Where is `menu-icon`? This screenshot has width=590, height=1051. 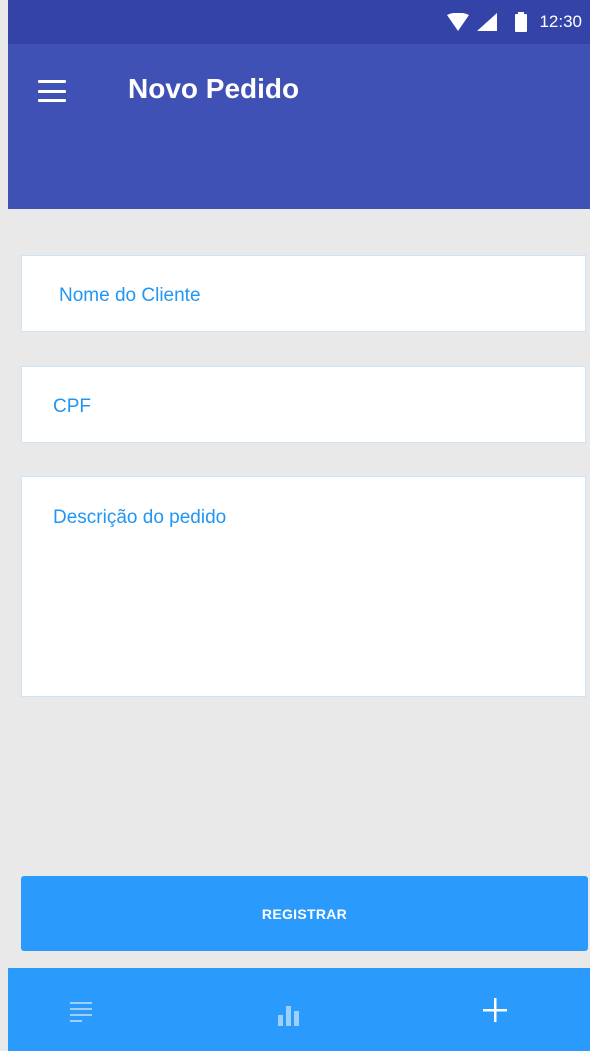
menu-icon is located at coordinates (52, 91).